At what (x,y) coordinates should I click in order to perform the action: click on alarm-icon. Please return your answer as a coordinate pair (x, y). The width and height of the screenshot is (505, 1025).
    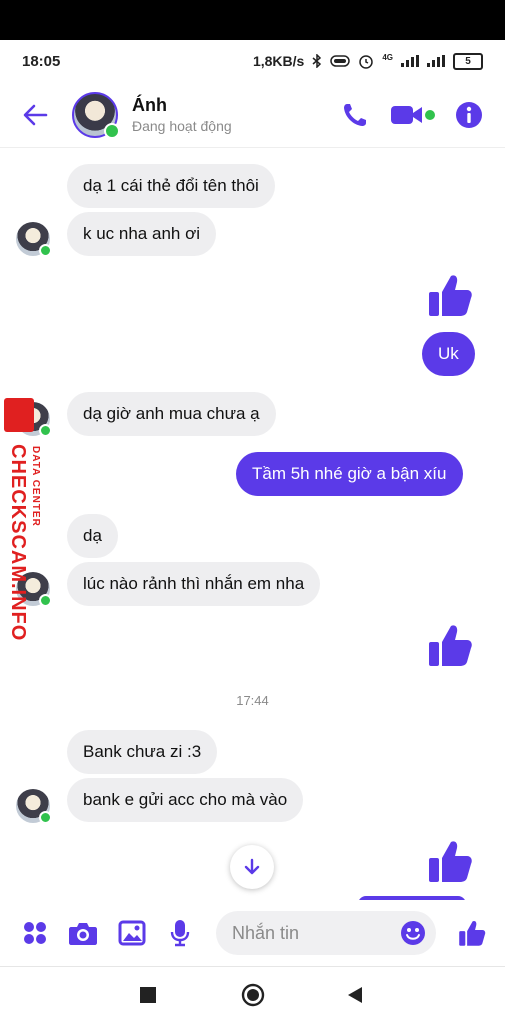
    Looking at the image, I should click on (366, 62).